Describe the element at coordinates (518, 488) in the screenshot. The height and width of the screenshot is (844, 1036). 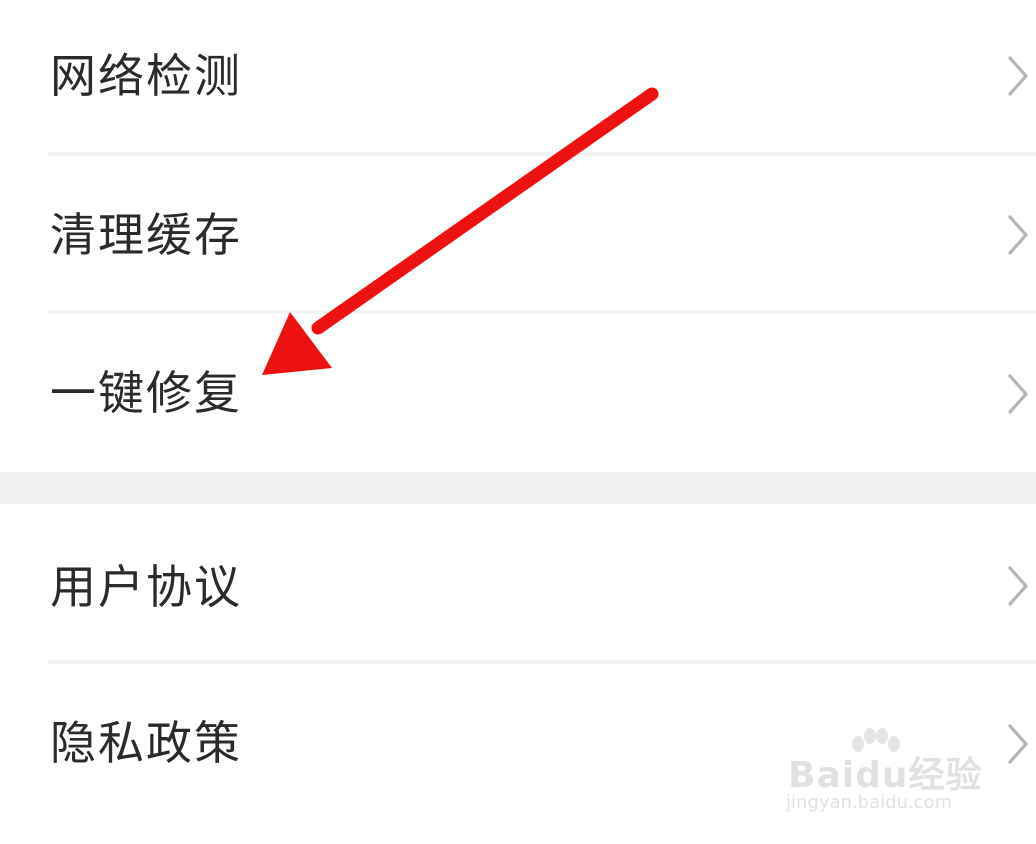
I see `section-separator` at that location.